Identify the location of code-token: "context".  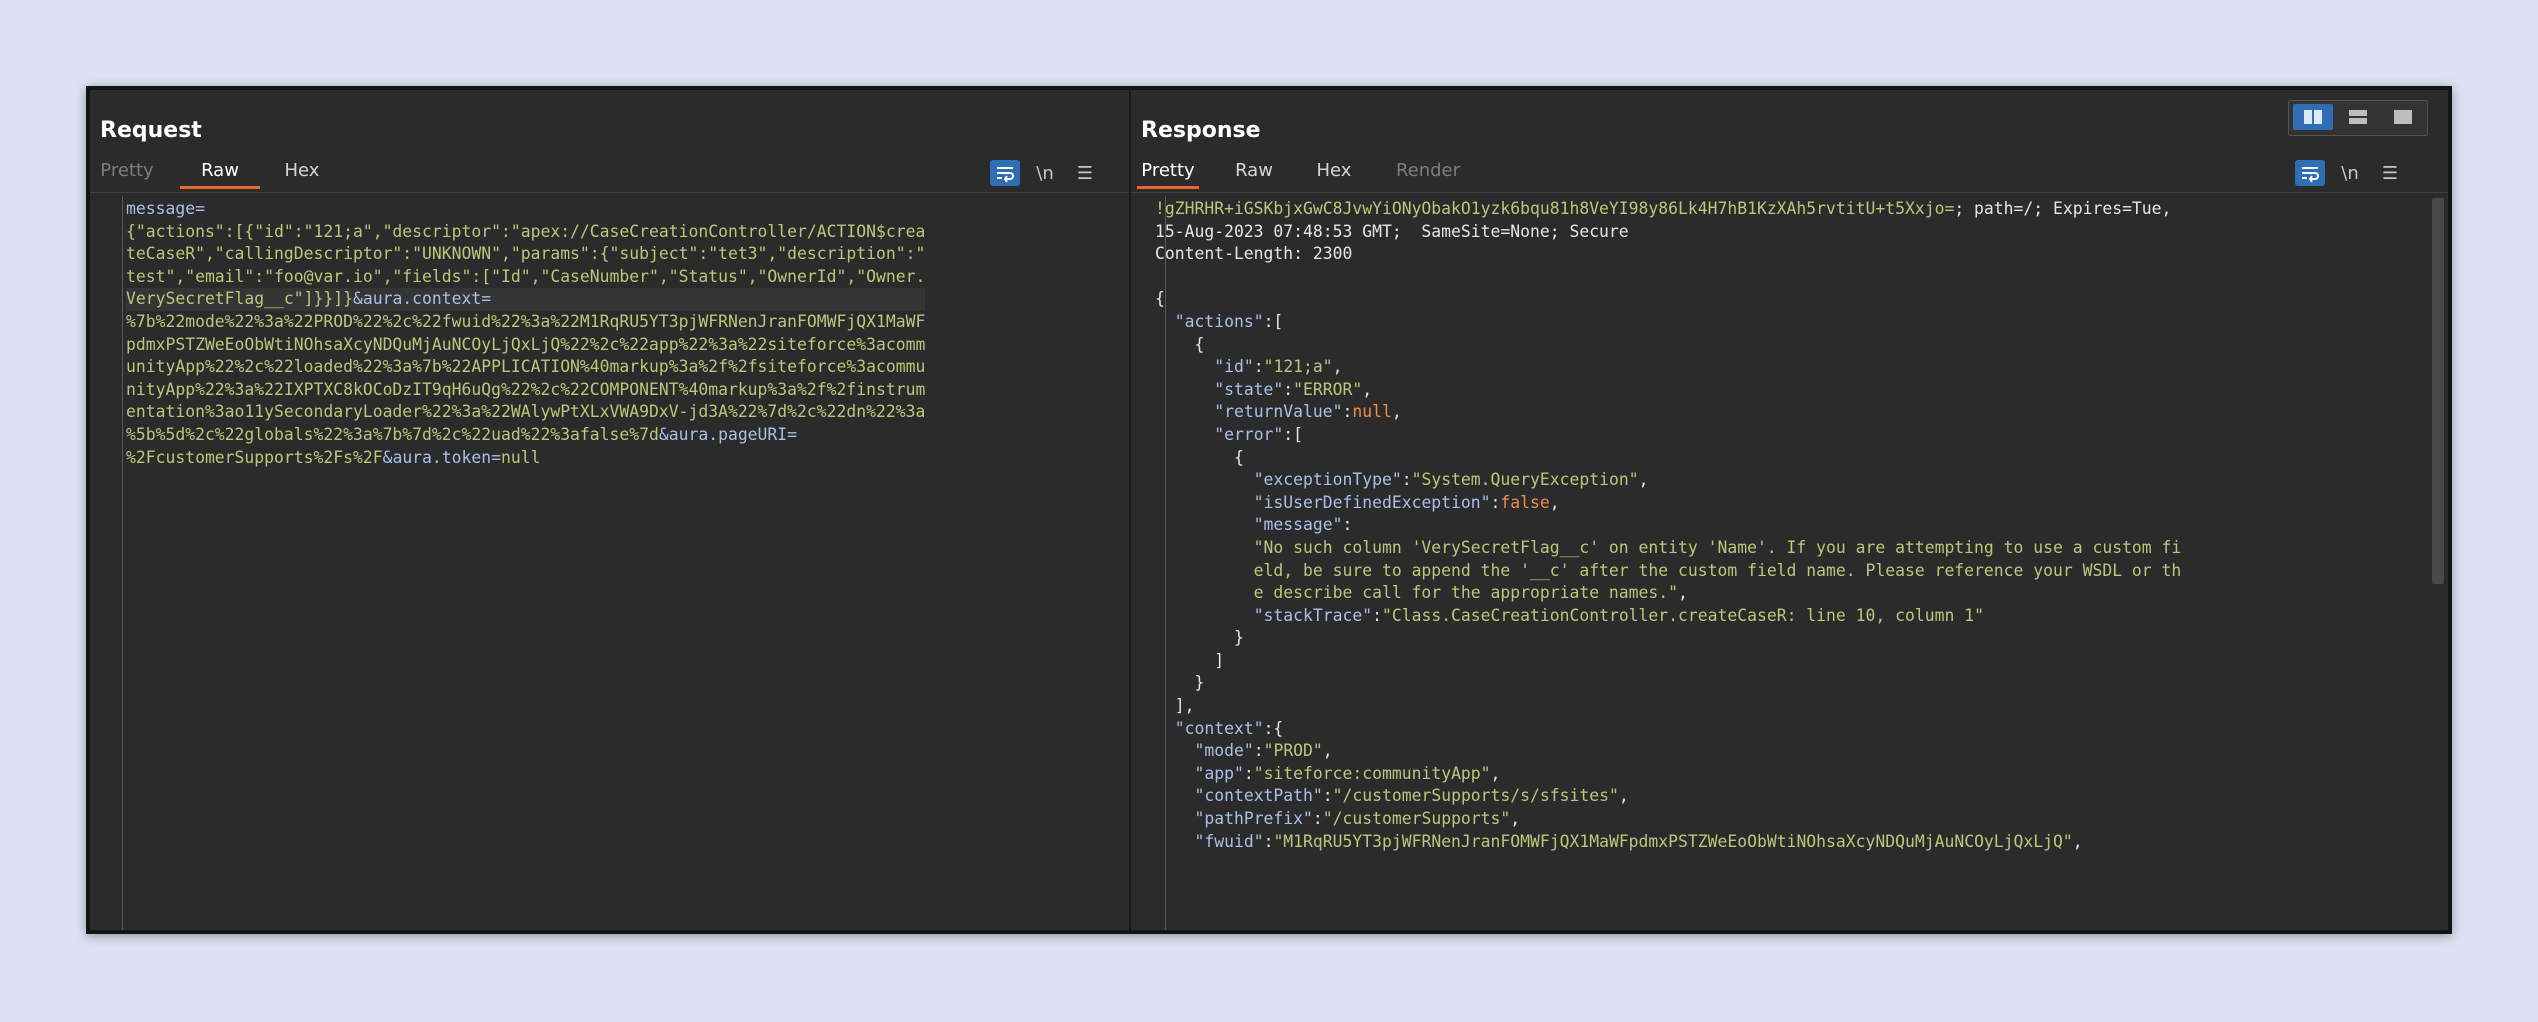
(1219, 728).